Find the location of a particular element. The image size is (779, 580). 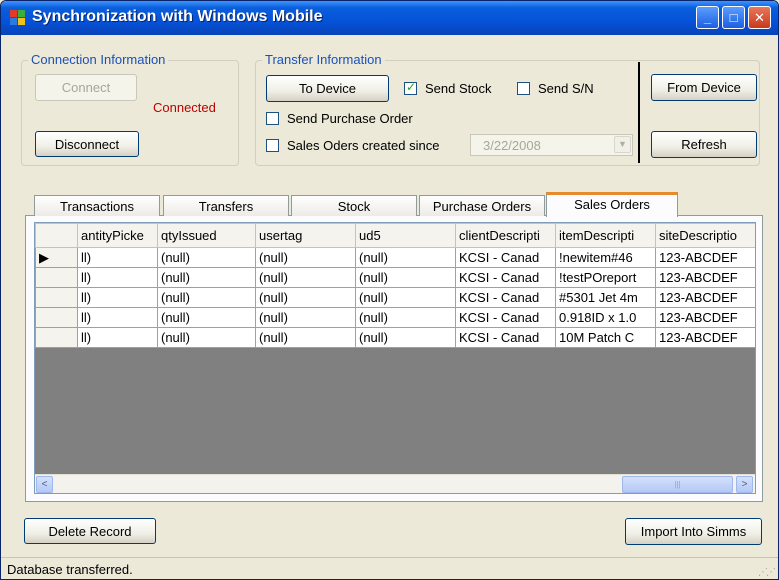

scroll-thumb: ||| is located at coordinates (677, 484).